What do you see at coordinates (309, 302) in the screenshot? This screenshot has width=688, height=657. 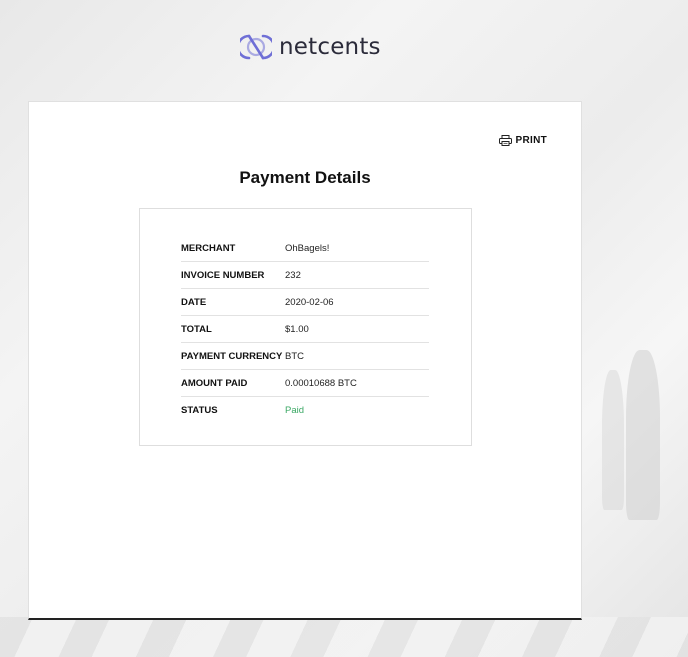 I see `date-value: 2020-02-06` at bounding box center [309, 302].